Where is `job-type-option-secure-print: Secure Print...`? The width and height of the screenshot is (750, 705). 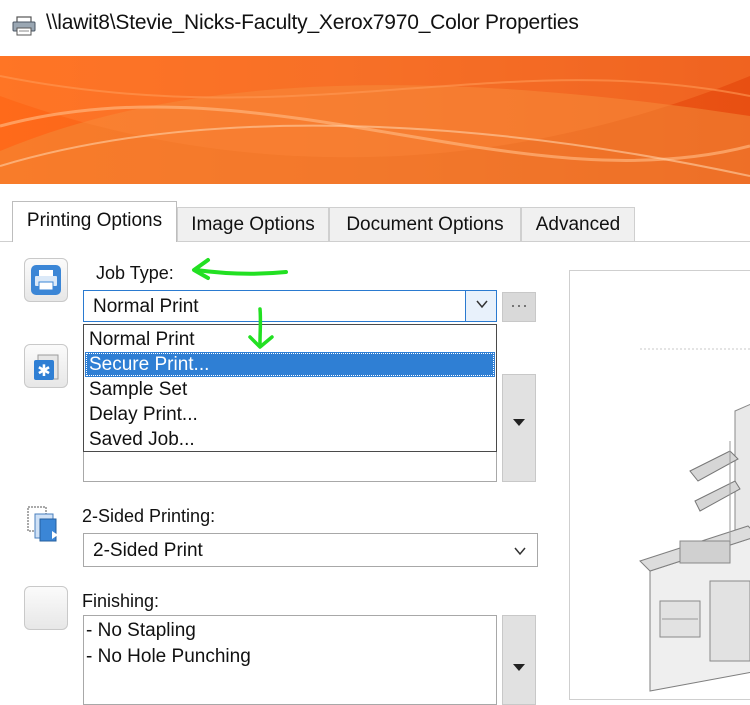
job-type-option-secure-print: Secure Print... is located at coordinates (290, 364).